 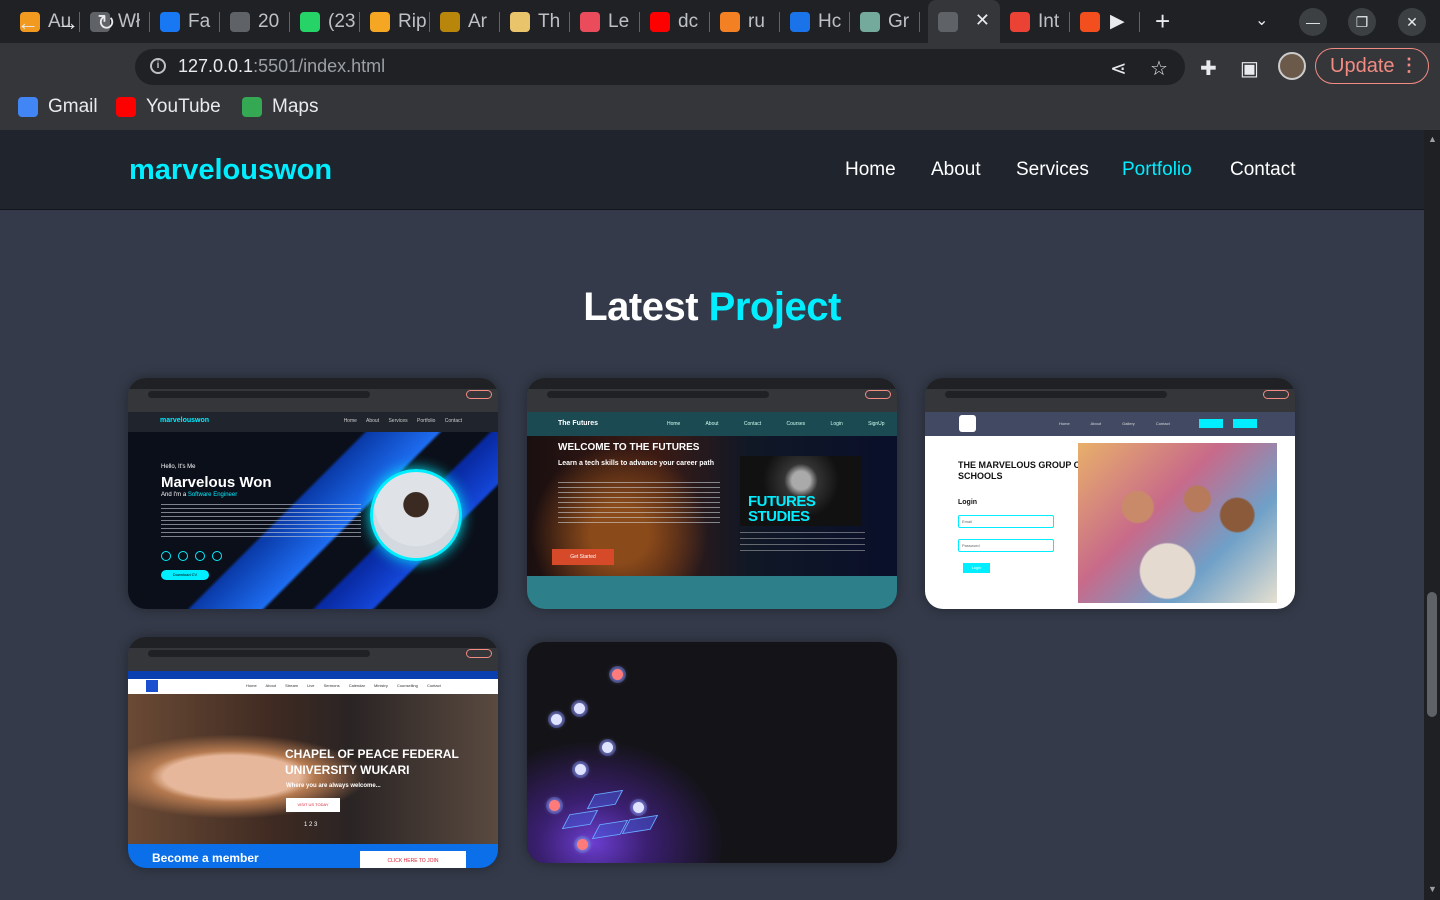 What do you see at coordinates (126, 107) in the screenshot?
I see `youtube-icon` at bounding box center [126, 107].